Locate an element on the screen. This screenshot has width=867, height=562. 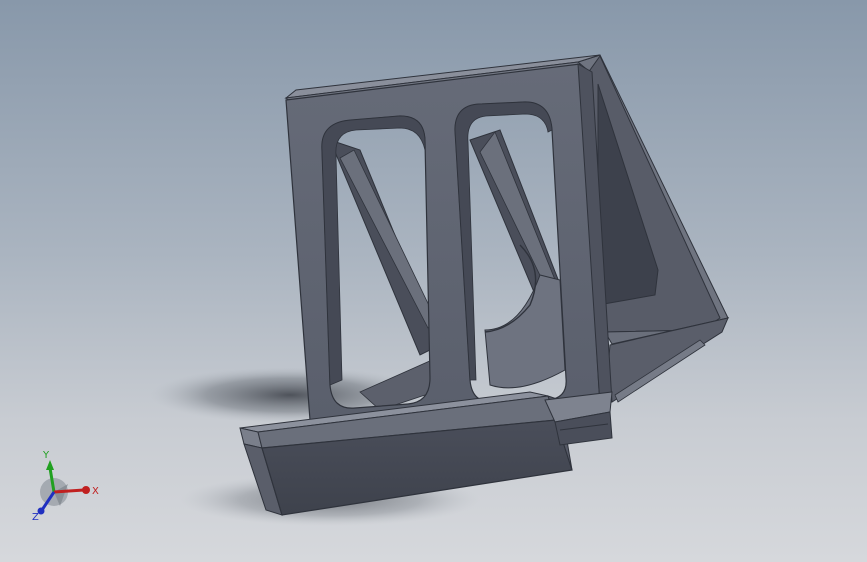
view-orientation-triad: Y X Z is located at coordinates (70, 486).